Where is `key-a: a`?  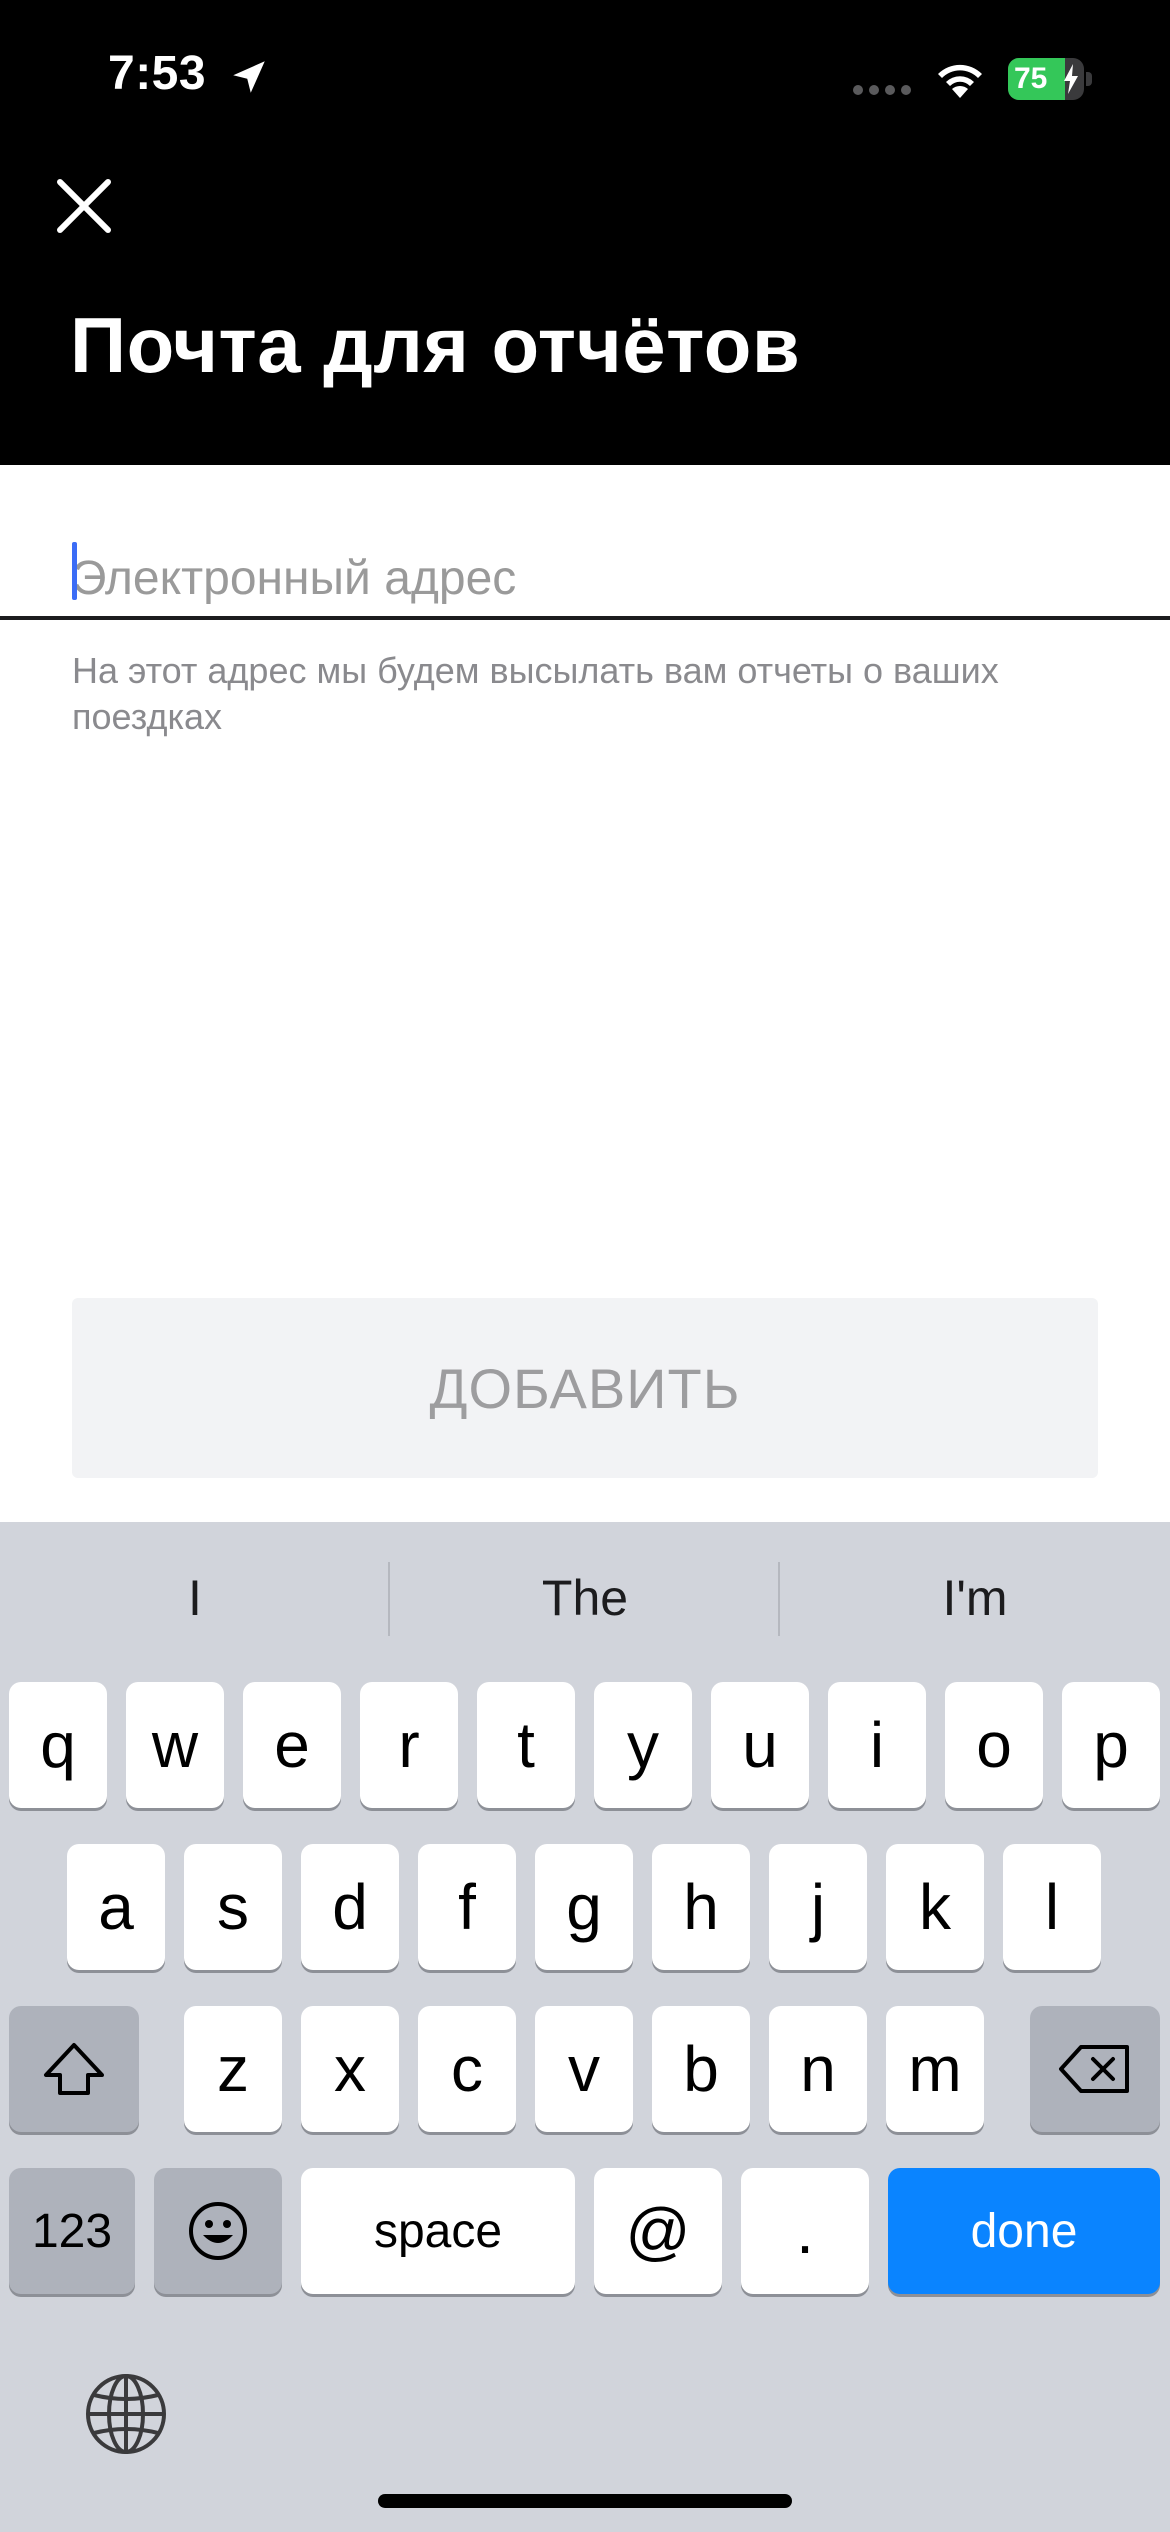 key-a: a is located at coordinates (116, 1907).